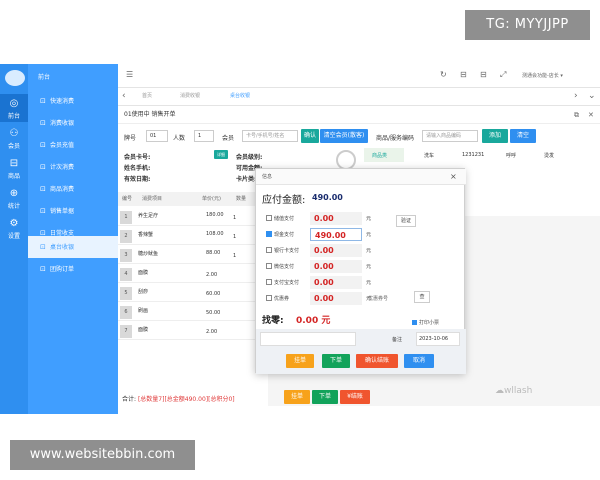  Describe the element at coordinates (126, 255) in the screenshot. I see `row-no: 3` at that location.